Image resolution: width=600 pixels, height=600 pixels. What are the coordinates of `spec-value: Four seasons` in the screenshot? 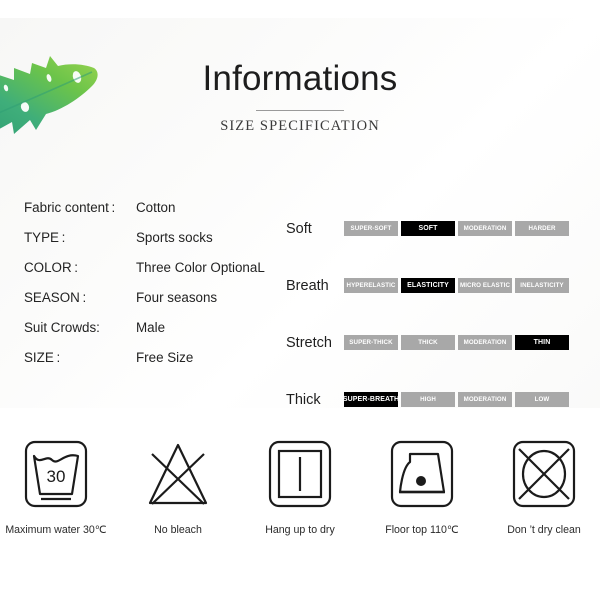 It's located at (177, 297).